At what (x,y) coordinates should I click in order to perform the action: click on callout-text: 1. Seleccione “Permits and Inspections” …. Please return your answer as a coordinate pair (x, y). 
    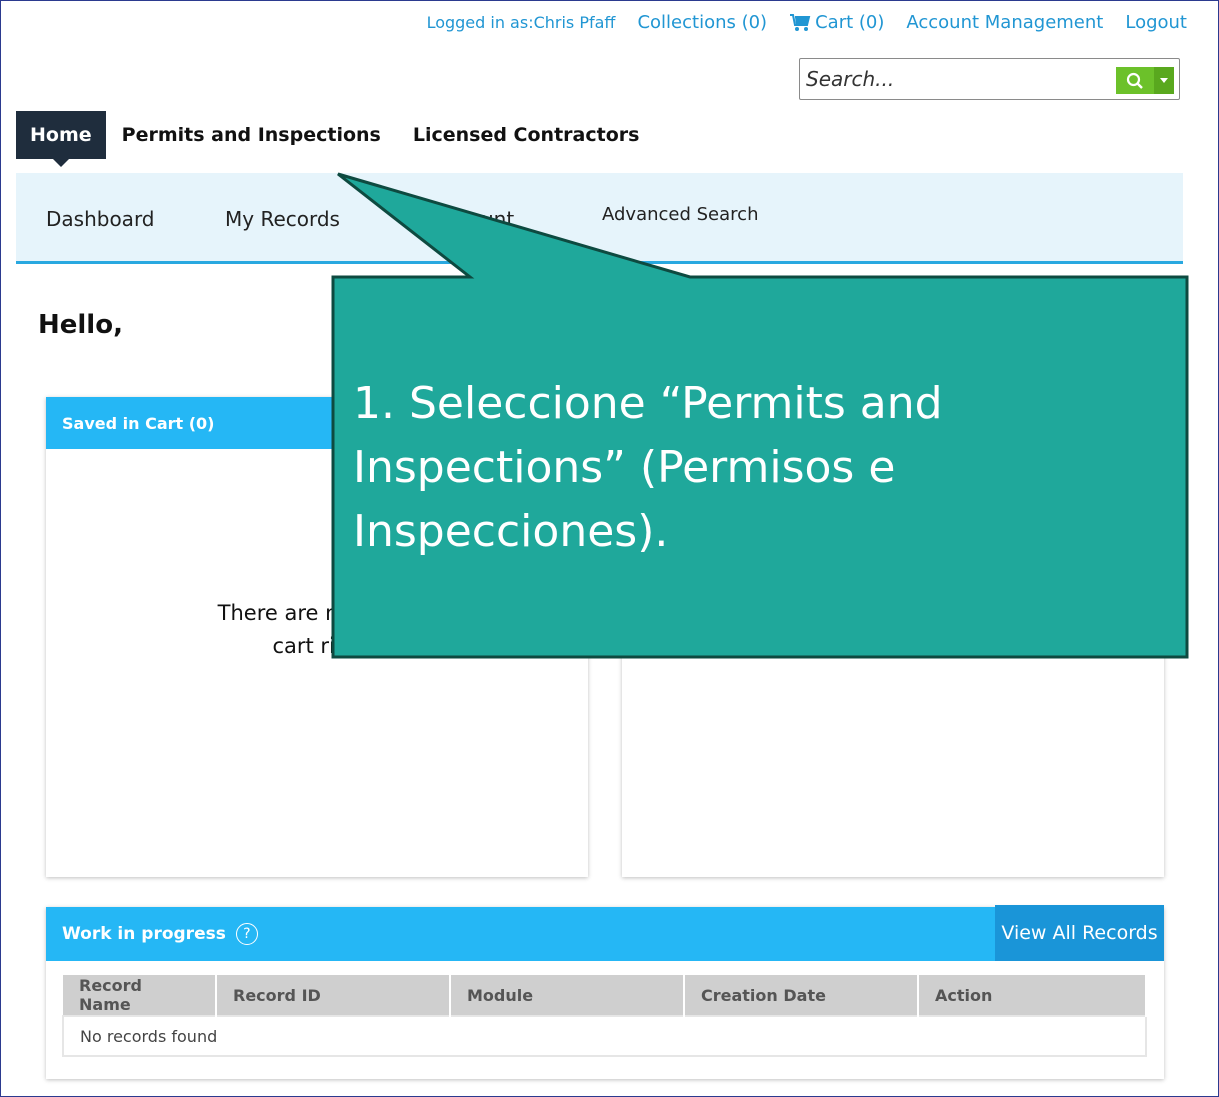
    Looking at the image, I should click on (648, 467).